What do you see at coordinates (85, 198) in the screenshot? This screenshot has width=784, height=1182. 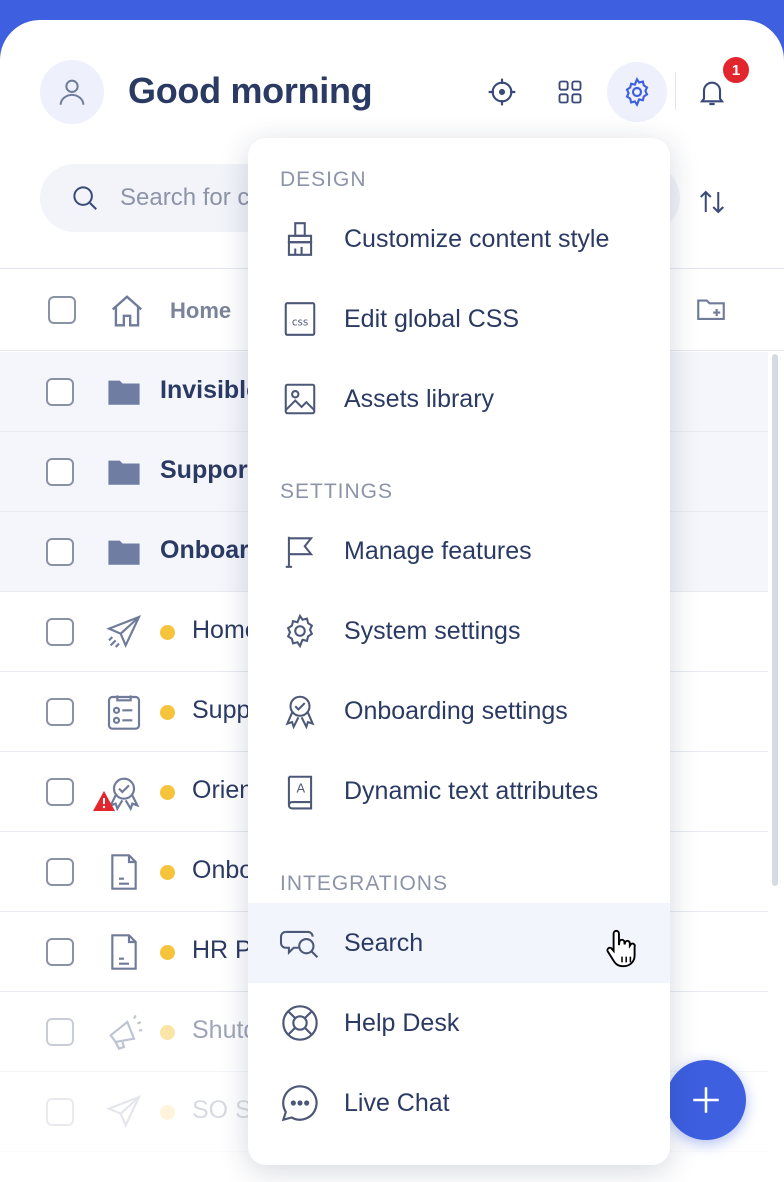 I see `search-icon` at bounding box center [85, 198].